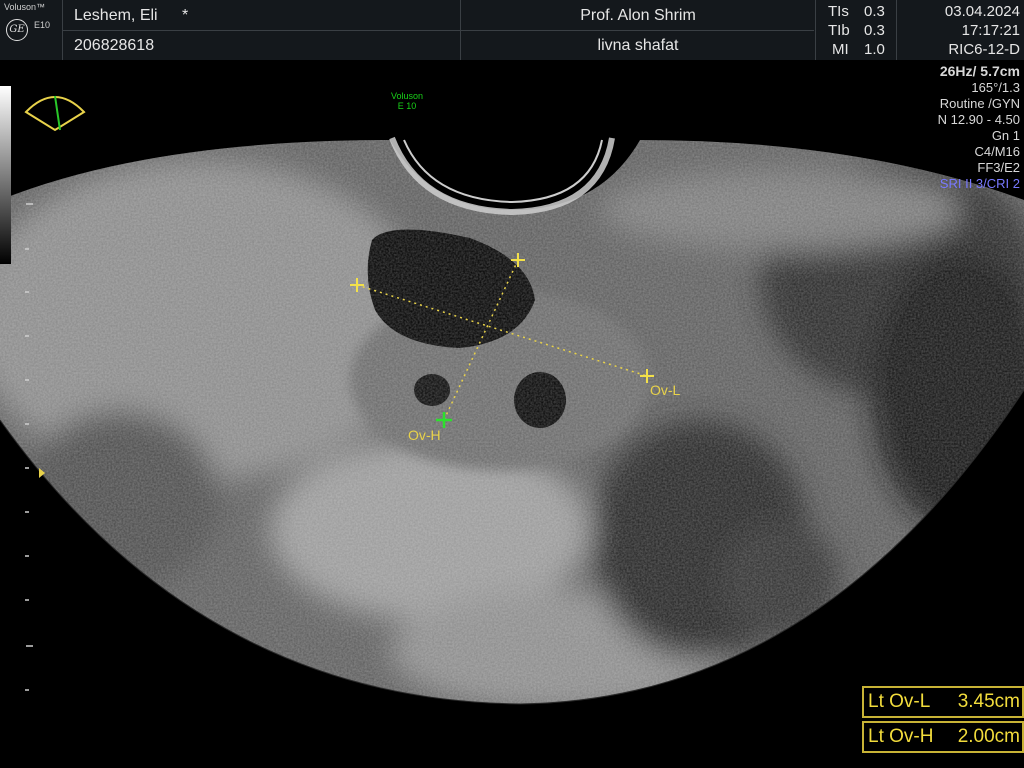 The image size is (1024, 768). What do you see at coordinates (874, 30) in the screenshot?
I see `tib-value: 0.3` at bounding box center [874, 30].